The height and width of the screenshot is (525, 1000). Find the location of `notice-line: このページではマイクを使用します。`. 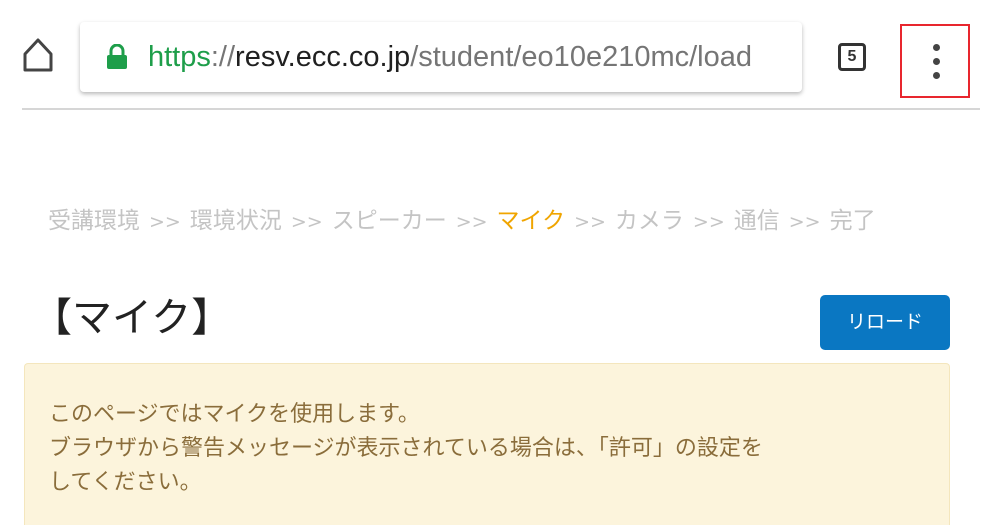

notice-line: このページではマイクを使用します。 is located at coordinates (234, 414).